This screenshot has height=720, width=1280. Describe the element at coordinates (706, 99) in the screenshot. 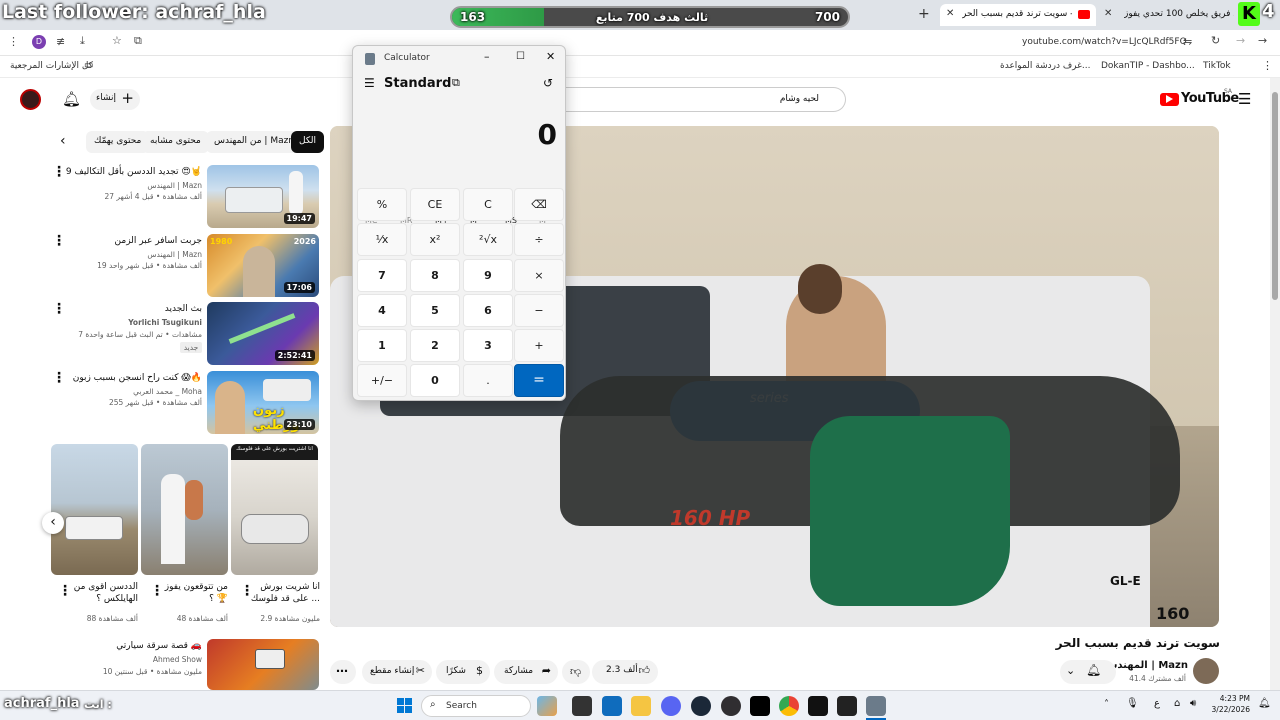

I see `search-input: لحيه وشام` at that location.